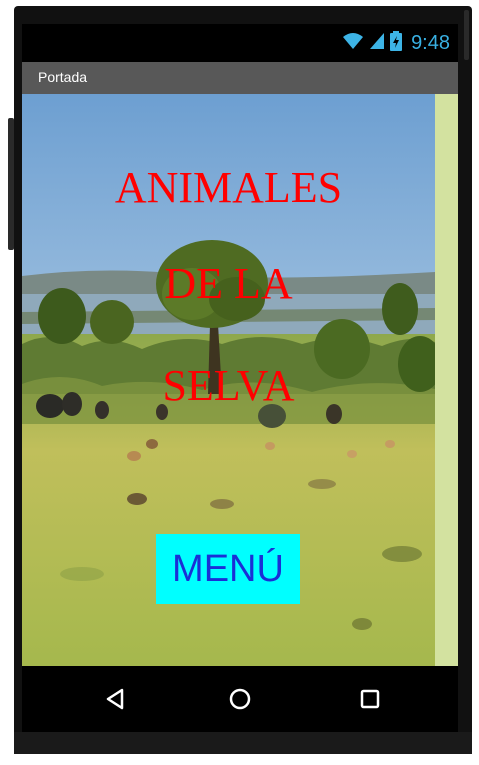 This screenshot has height=765, width=479. Describe the element at coordinates (466, 35) in the screenshot. I see `phone-power-button` at that location.